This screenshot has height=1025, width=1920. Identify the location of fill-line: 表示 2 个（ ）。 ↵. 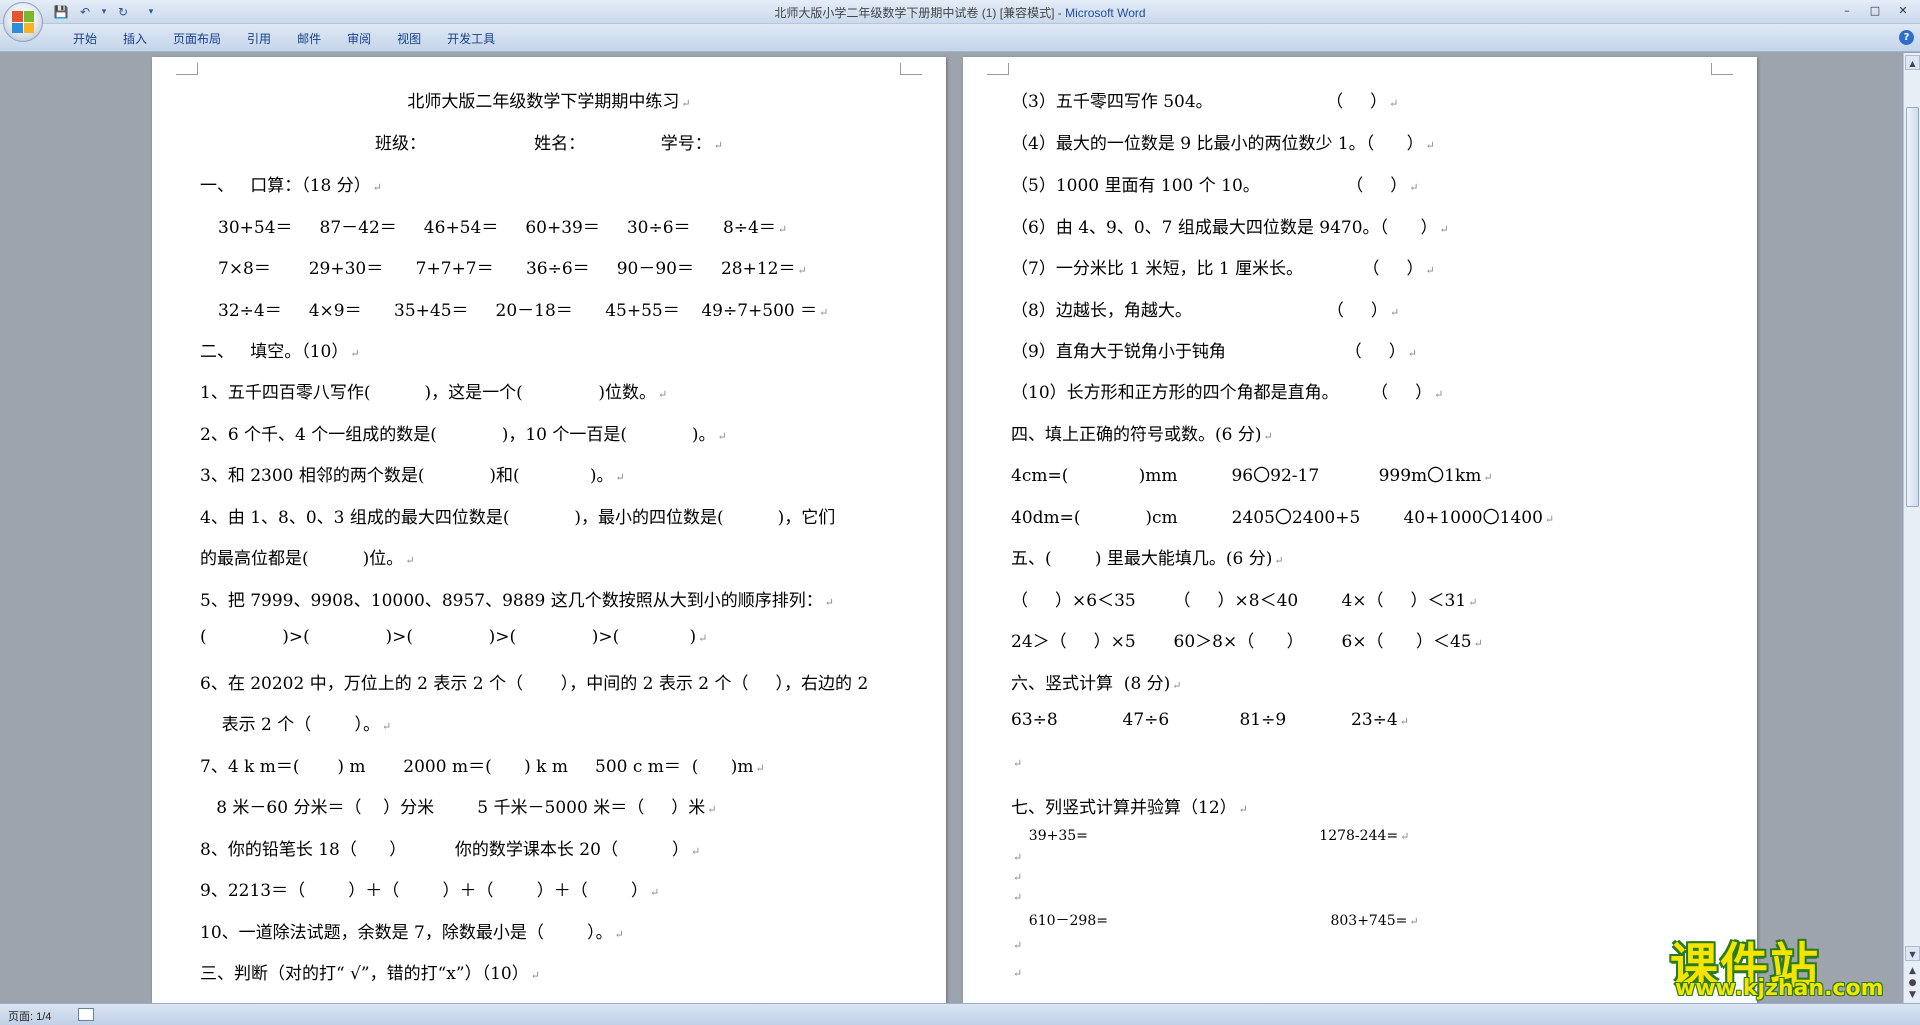
(296, 722).